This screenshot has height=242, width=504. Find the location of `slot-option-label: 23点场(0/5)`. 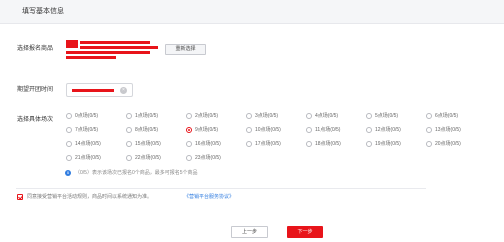

slot-option-label: 23点场(0/5) is located at coordinates (208, 158).